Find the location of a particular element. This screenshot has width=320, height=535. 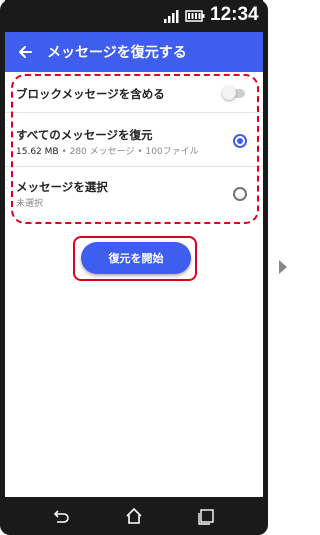

include-blocked-label: ブロックメッセージを含める is located at coordinates (90, 94).